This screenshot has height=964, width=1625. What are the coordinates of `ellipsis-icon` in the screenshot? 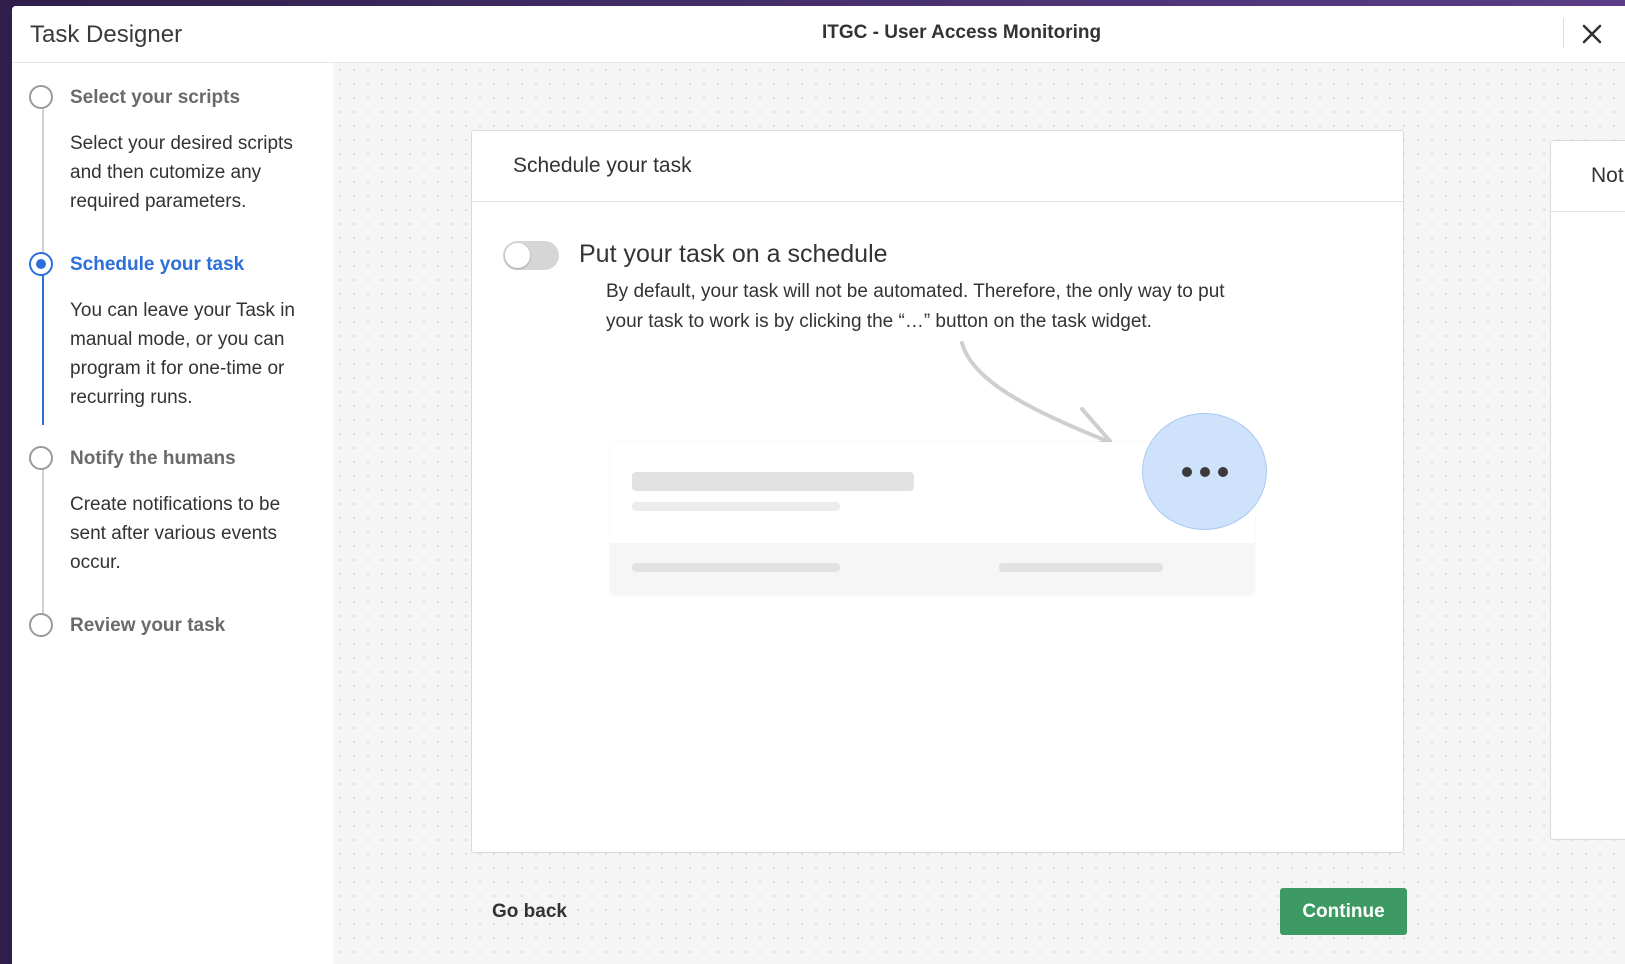 It's located at (1204, 471).